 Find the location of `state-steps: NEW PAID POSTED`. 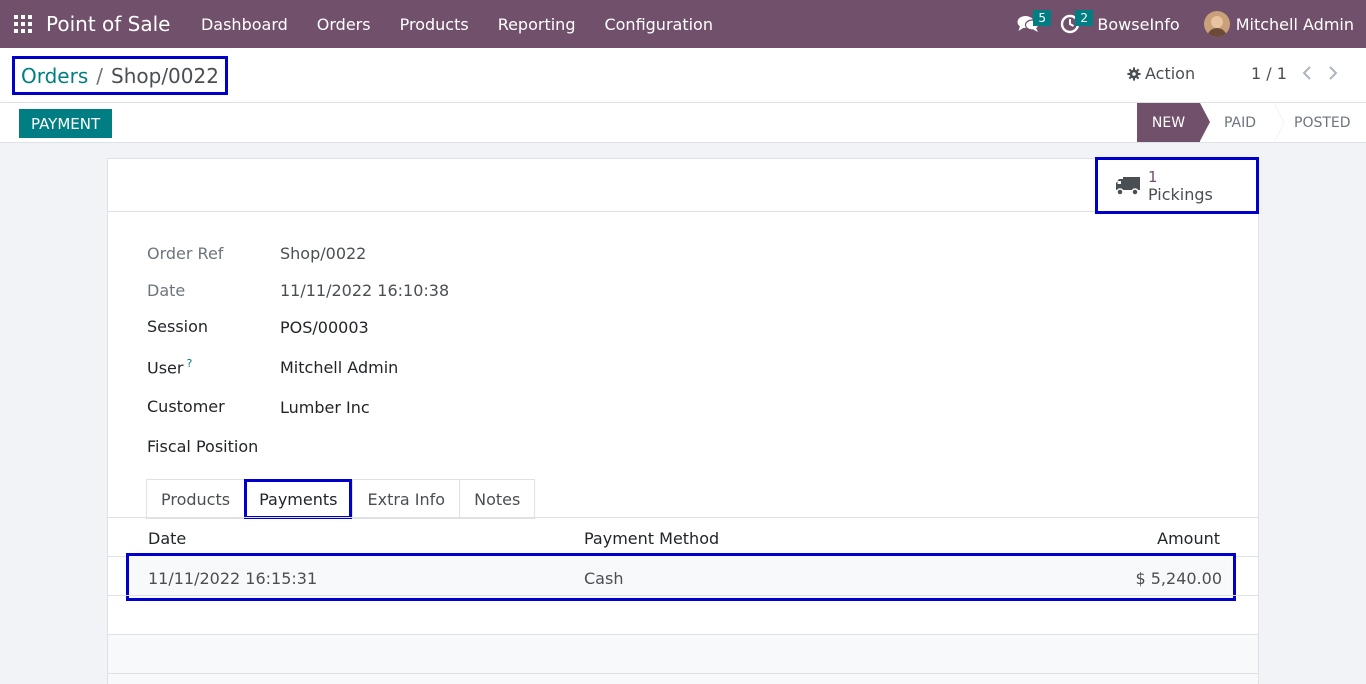

state-steps: NEW PAID POSTED is located at coordinates (1251, 122).